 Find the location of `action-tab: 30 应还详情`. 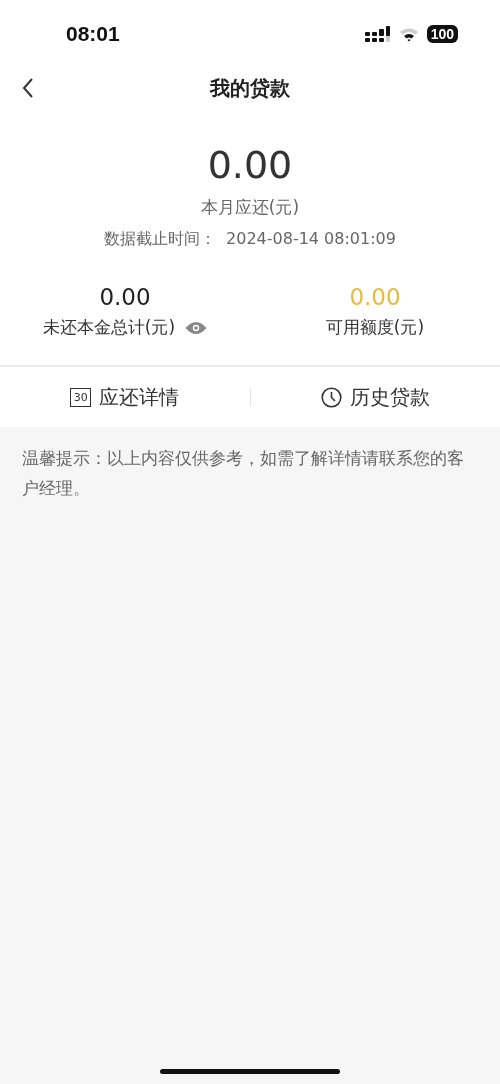

action-tab: 30 应还详情 is located at coordinates (125, 397).